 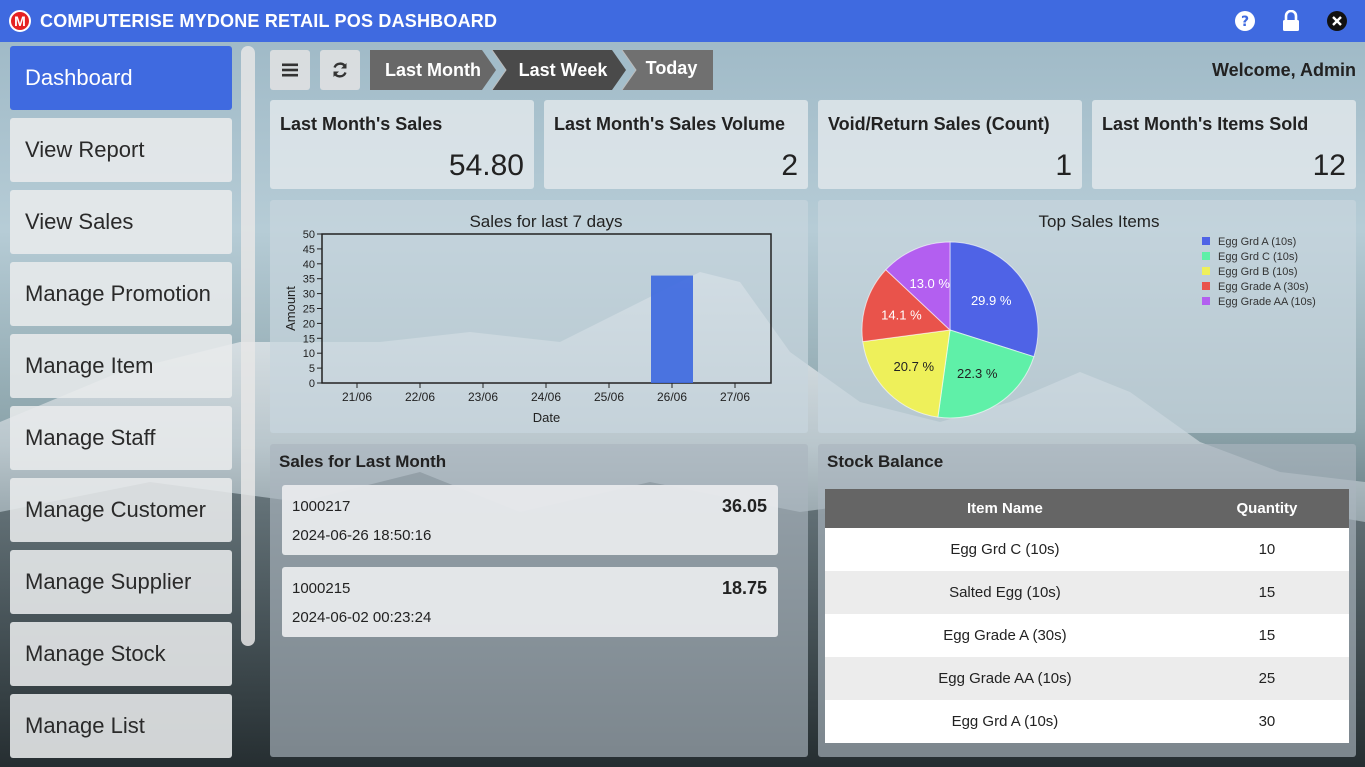 What do you see at coordinates (321, 588) in the screenshot?
I see `sale-id: 1000215` at bounding box center [321, 588].